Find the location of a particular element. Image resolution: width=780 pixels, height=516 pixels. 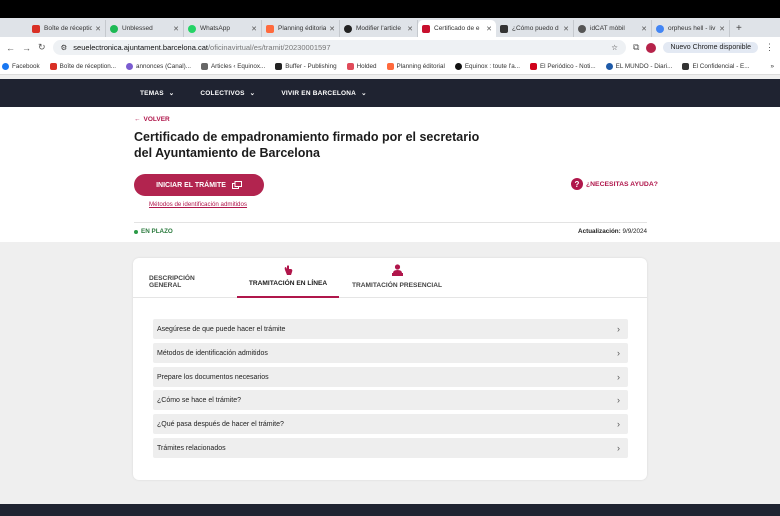

footer is located at coordinates (390, 510).